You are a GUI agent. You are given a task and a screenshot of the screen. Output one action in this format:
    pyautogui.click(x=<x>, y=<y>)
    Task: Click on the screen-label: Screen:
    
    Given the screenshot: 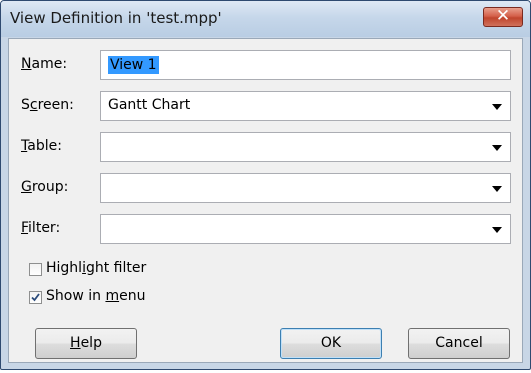 What is the action you would take?
    pyautogui.click(x=47, y=105)
    